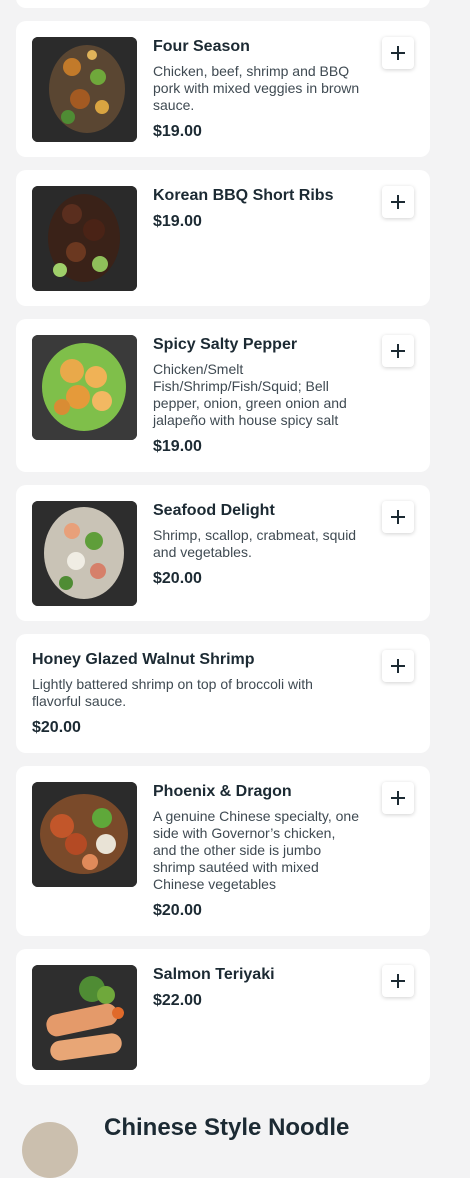  What do you see at coordinates (256, 988) in the screenshot?
I see `menu-item-info: Salmon Teriyaki $22.00` at bounding box center [256, 988].